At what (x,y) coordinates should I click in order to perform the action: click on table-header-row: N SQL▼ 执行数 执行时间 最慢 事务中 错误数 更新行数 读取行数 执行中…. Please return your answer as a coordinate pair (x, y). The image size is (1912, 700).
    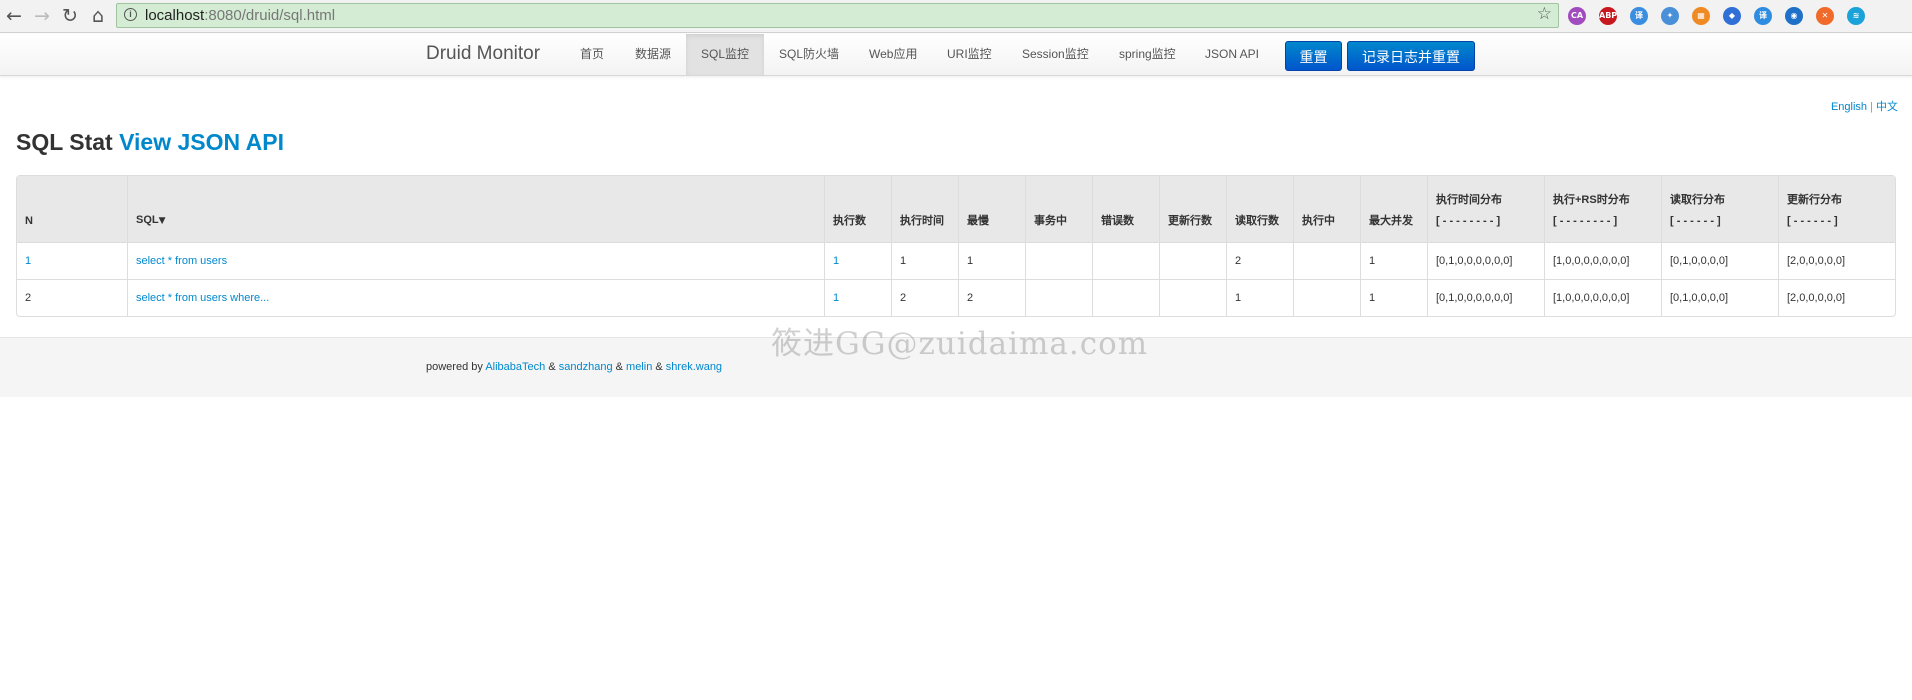
    Looking at the image, I should click on (956, 209).